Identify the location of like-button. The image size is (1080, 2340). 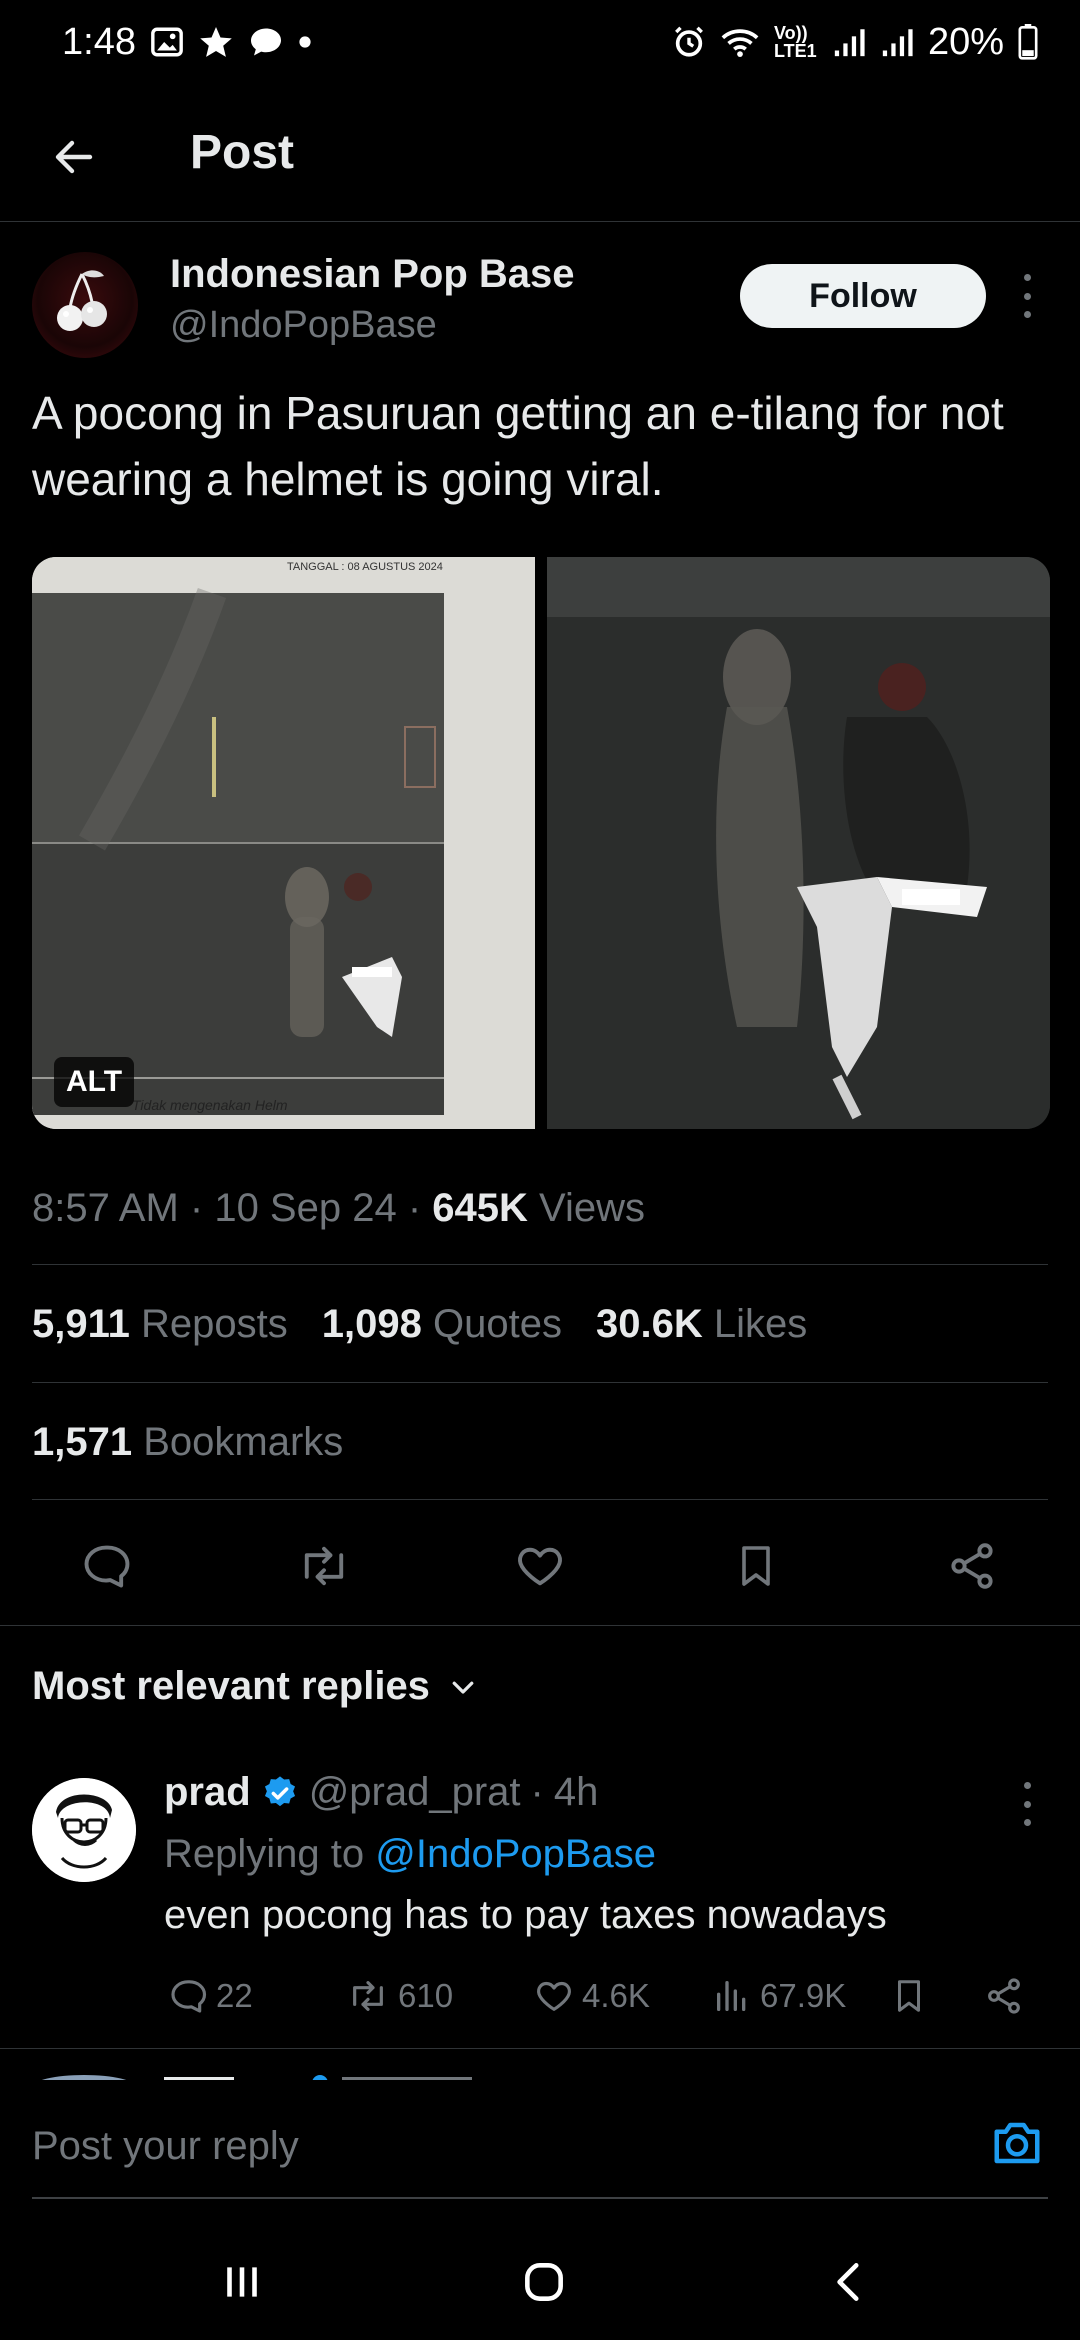
(540, 1566).